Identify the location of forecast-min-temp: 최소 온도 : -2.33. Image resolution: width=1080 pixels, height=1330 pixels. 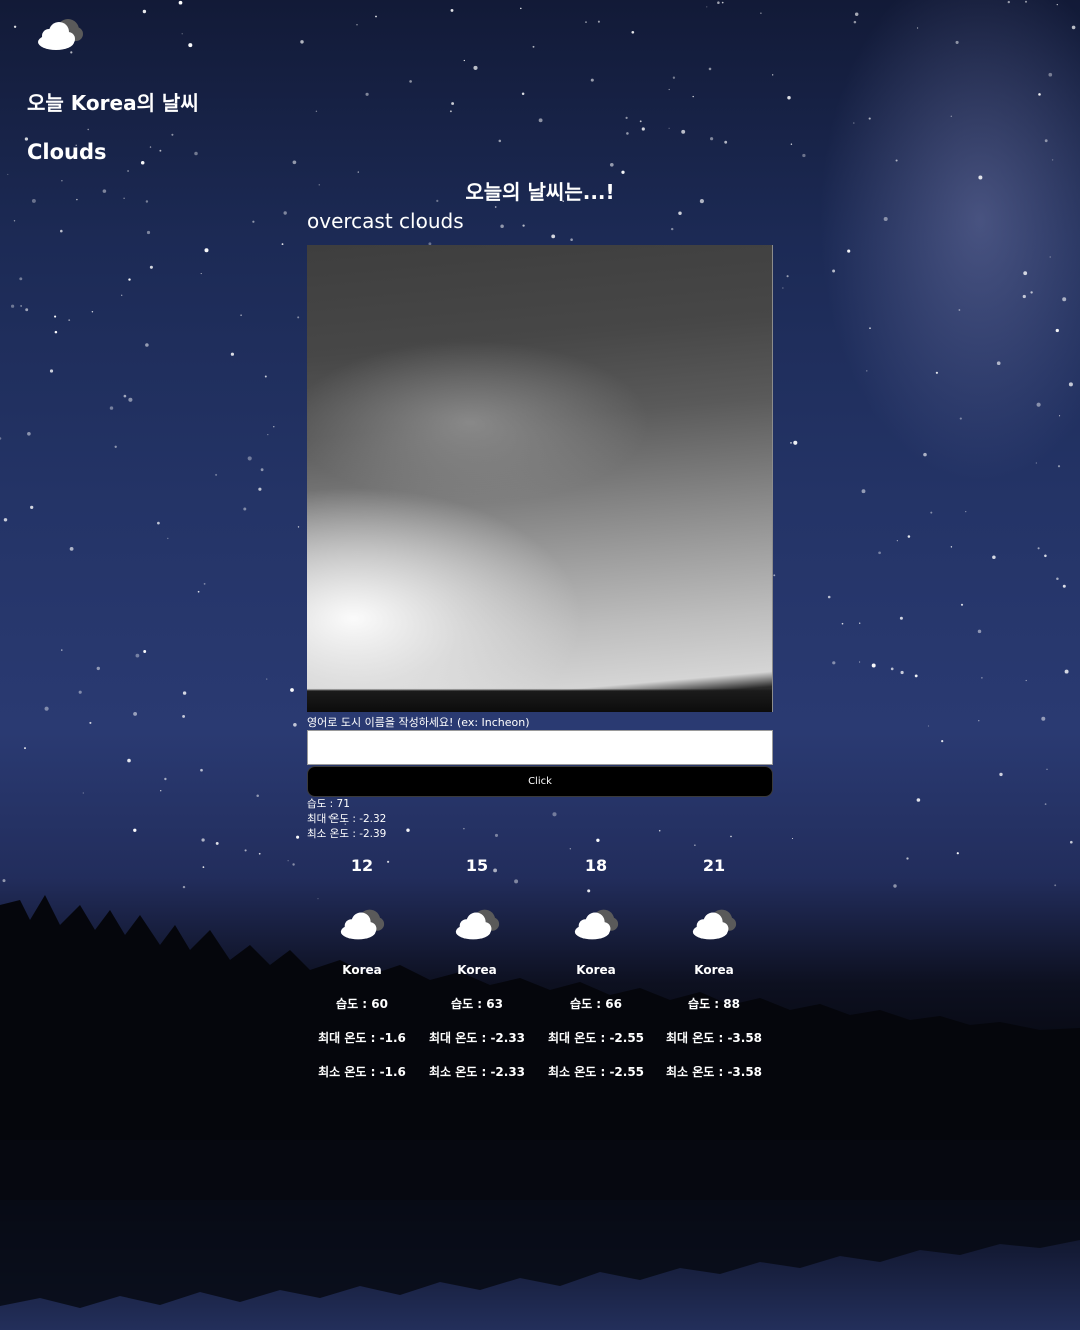
(477, 1072).